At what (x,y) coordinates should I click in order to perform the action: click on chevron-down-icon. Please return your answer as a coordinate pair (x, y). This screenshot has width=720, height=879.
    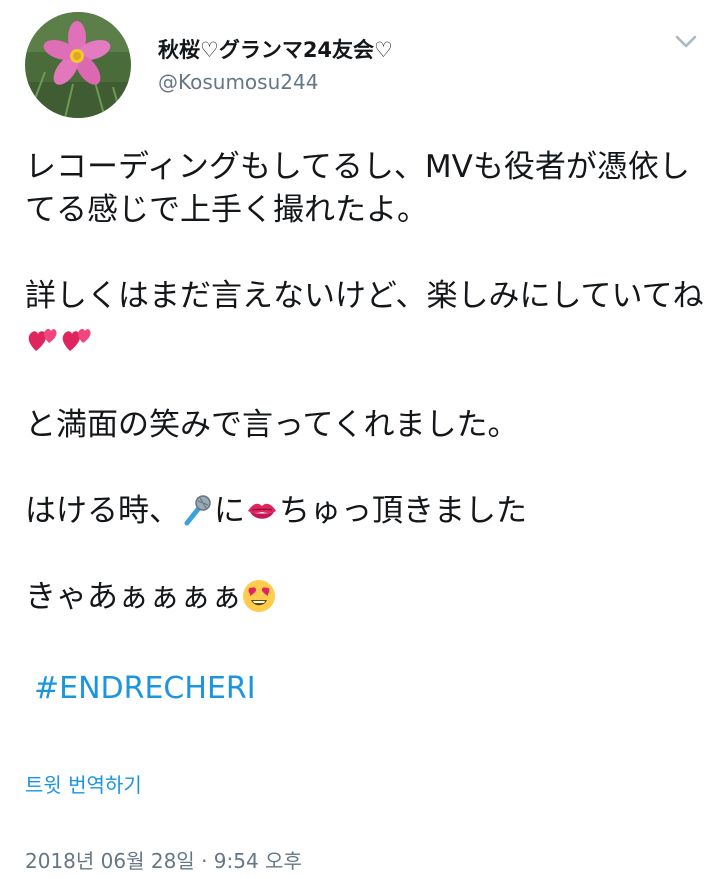
    Looking at the image, I should click on (686, 41).